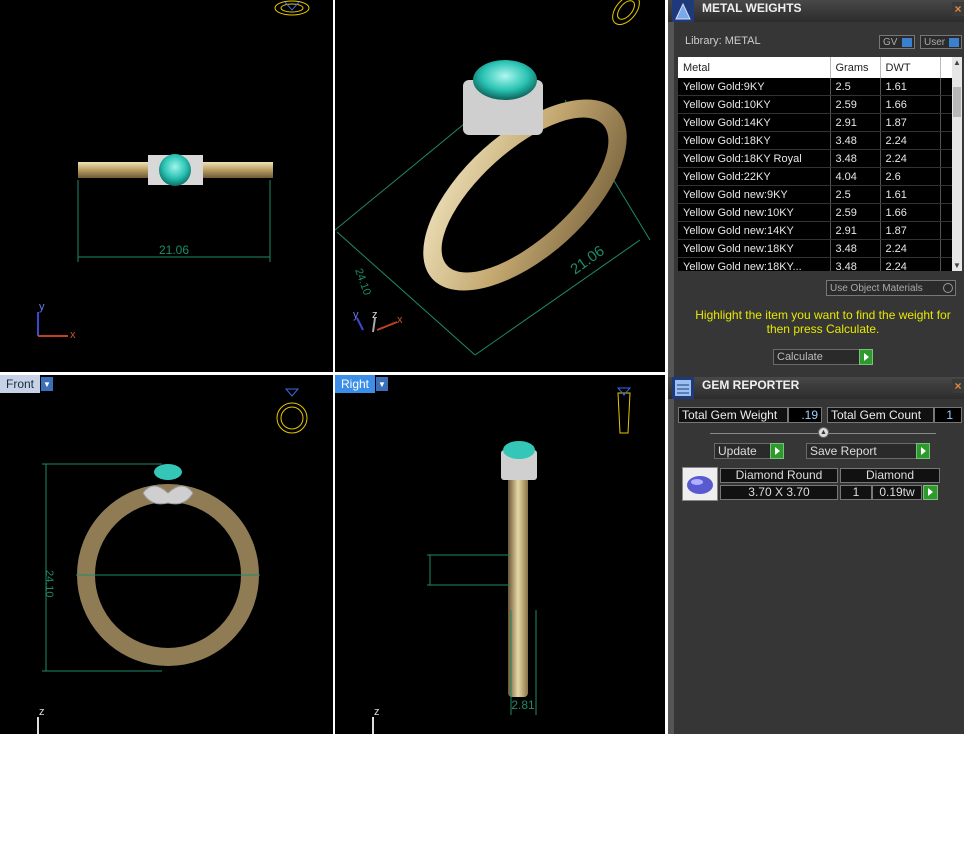  I want to click on column-grams: Grams, so click(855, 67).